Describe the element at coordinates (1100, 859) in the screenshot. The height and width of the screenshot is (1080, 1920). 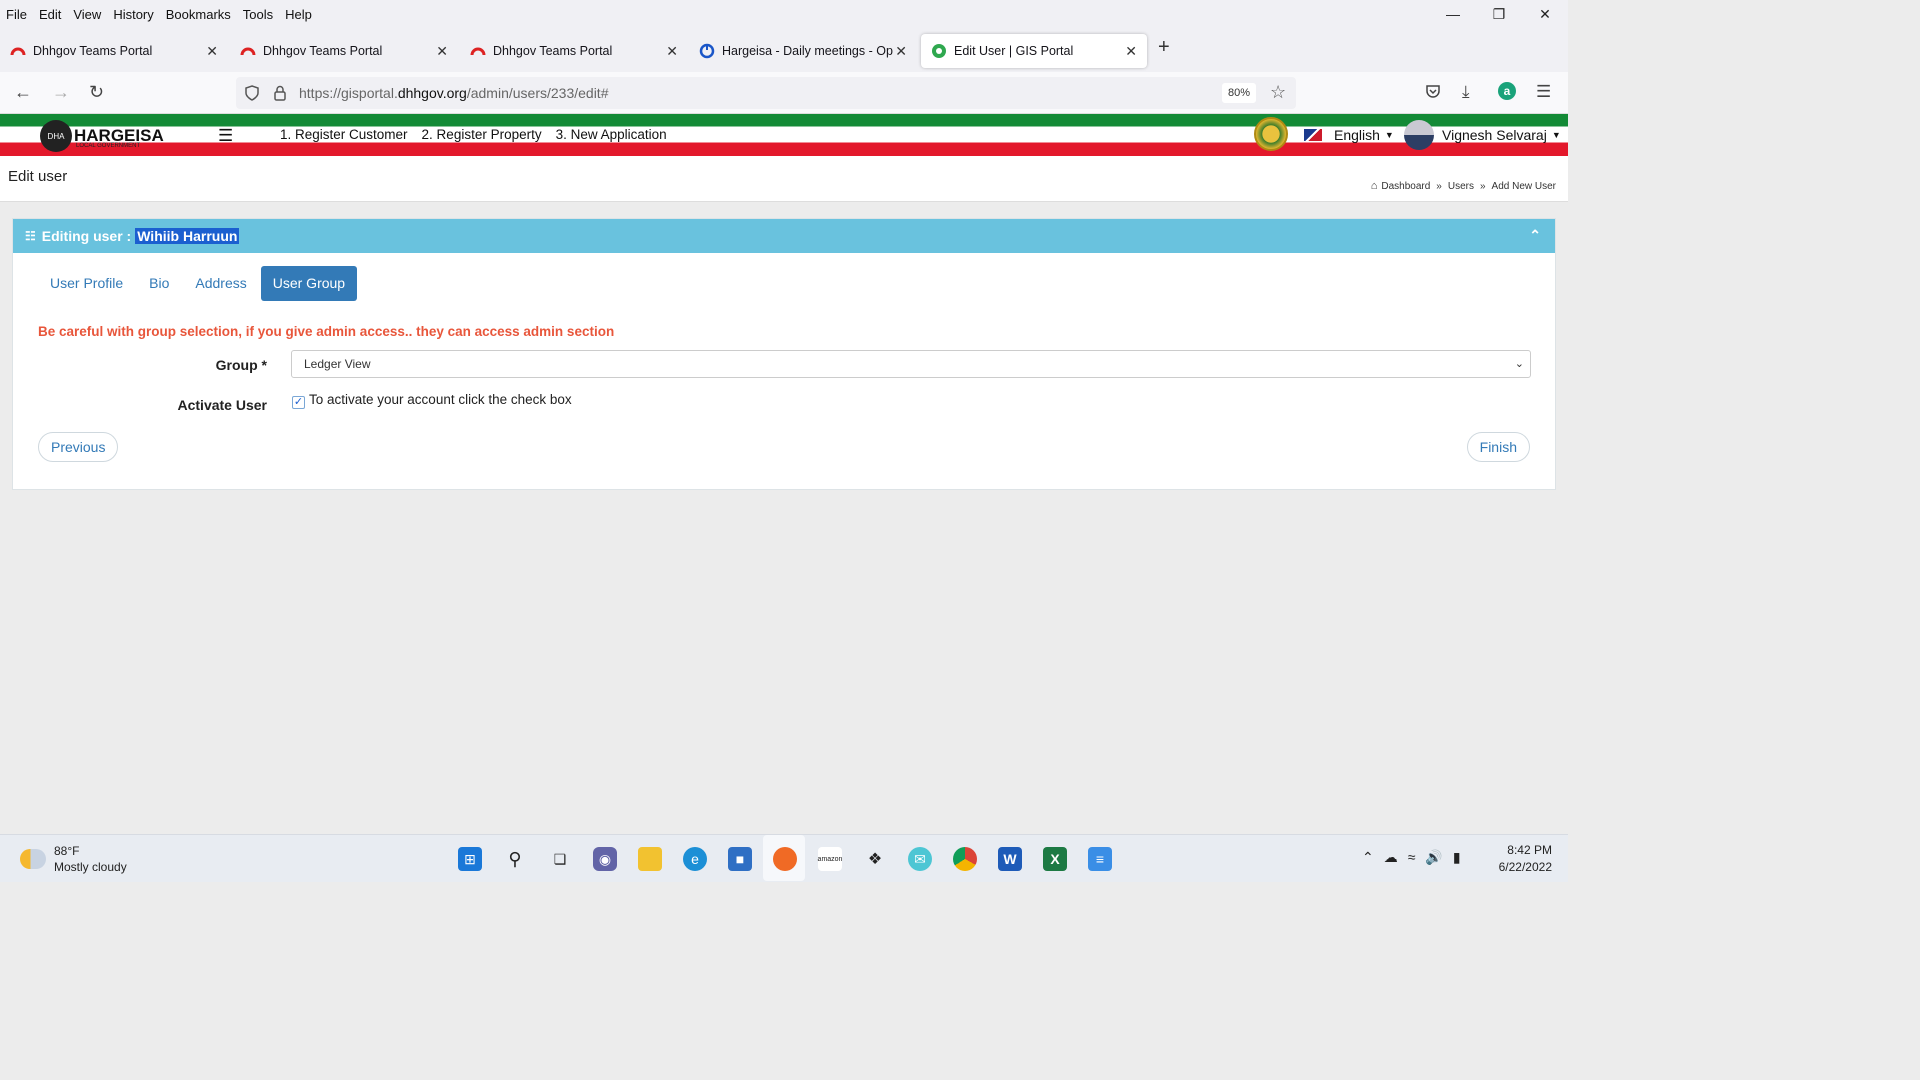
I see `notepad-icon: ≡` at that location.